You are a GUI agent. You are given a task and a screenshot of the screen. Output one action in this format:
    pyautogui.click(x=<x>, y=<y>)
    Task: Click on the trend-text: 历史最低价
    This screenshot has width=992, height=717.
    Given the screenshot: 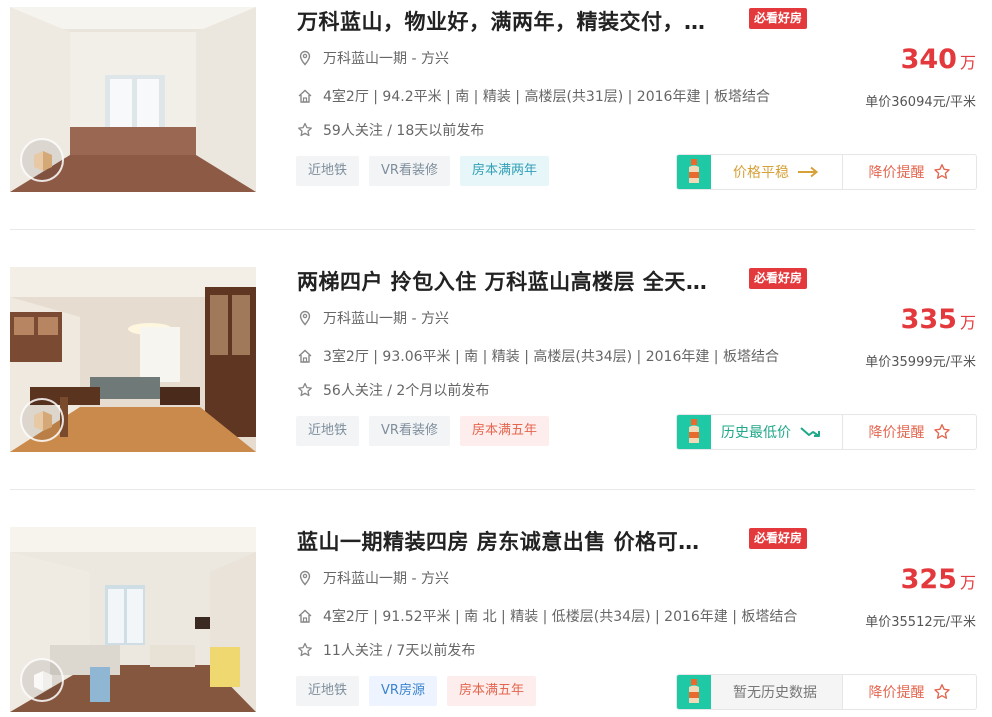 What is the action you would take?
    pyautogui.click(x=756, y=433)
    